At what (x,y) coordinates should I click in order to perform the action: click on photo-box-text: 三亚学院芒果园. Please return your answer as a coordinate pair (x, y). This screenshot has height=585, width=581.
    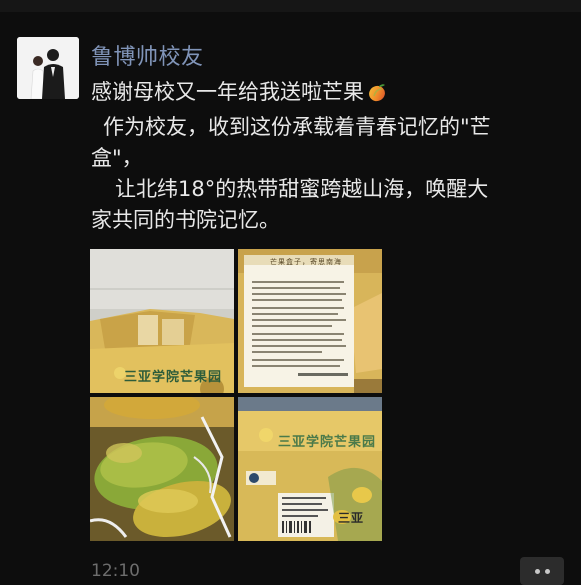
    Looking at the image, I should click on (173, 377).